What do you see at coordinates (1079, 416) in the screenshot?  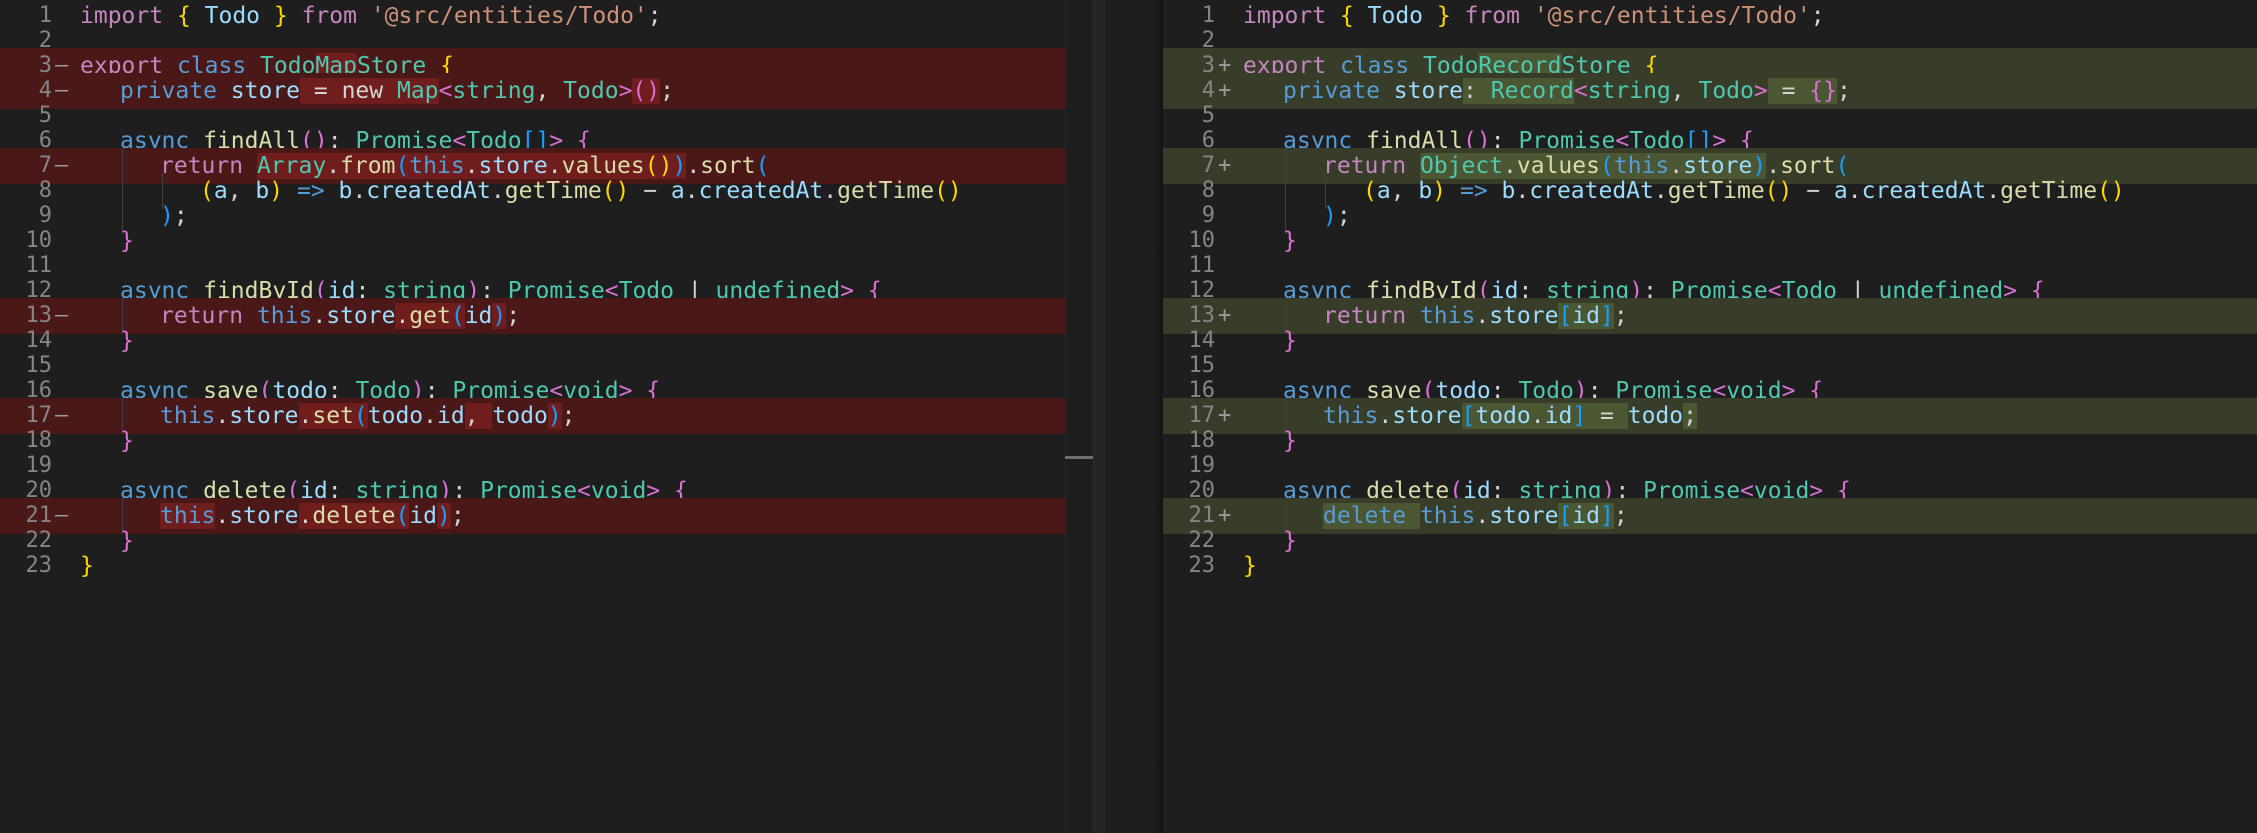 I see `overview-ruler` at bounding box center [1079, 416].